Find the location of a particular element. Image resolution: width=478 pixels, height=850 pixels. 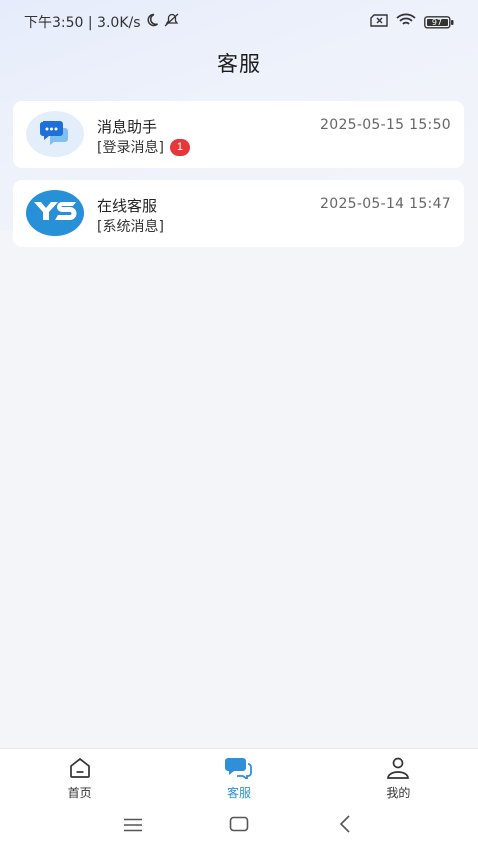

tab-label: 客服 is located at coordinates (238, 793).